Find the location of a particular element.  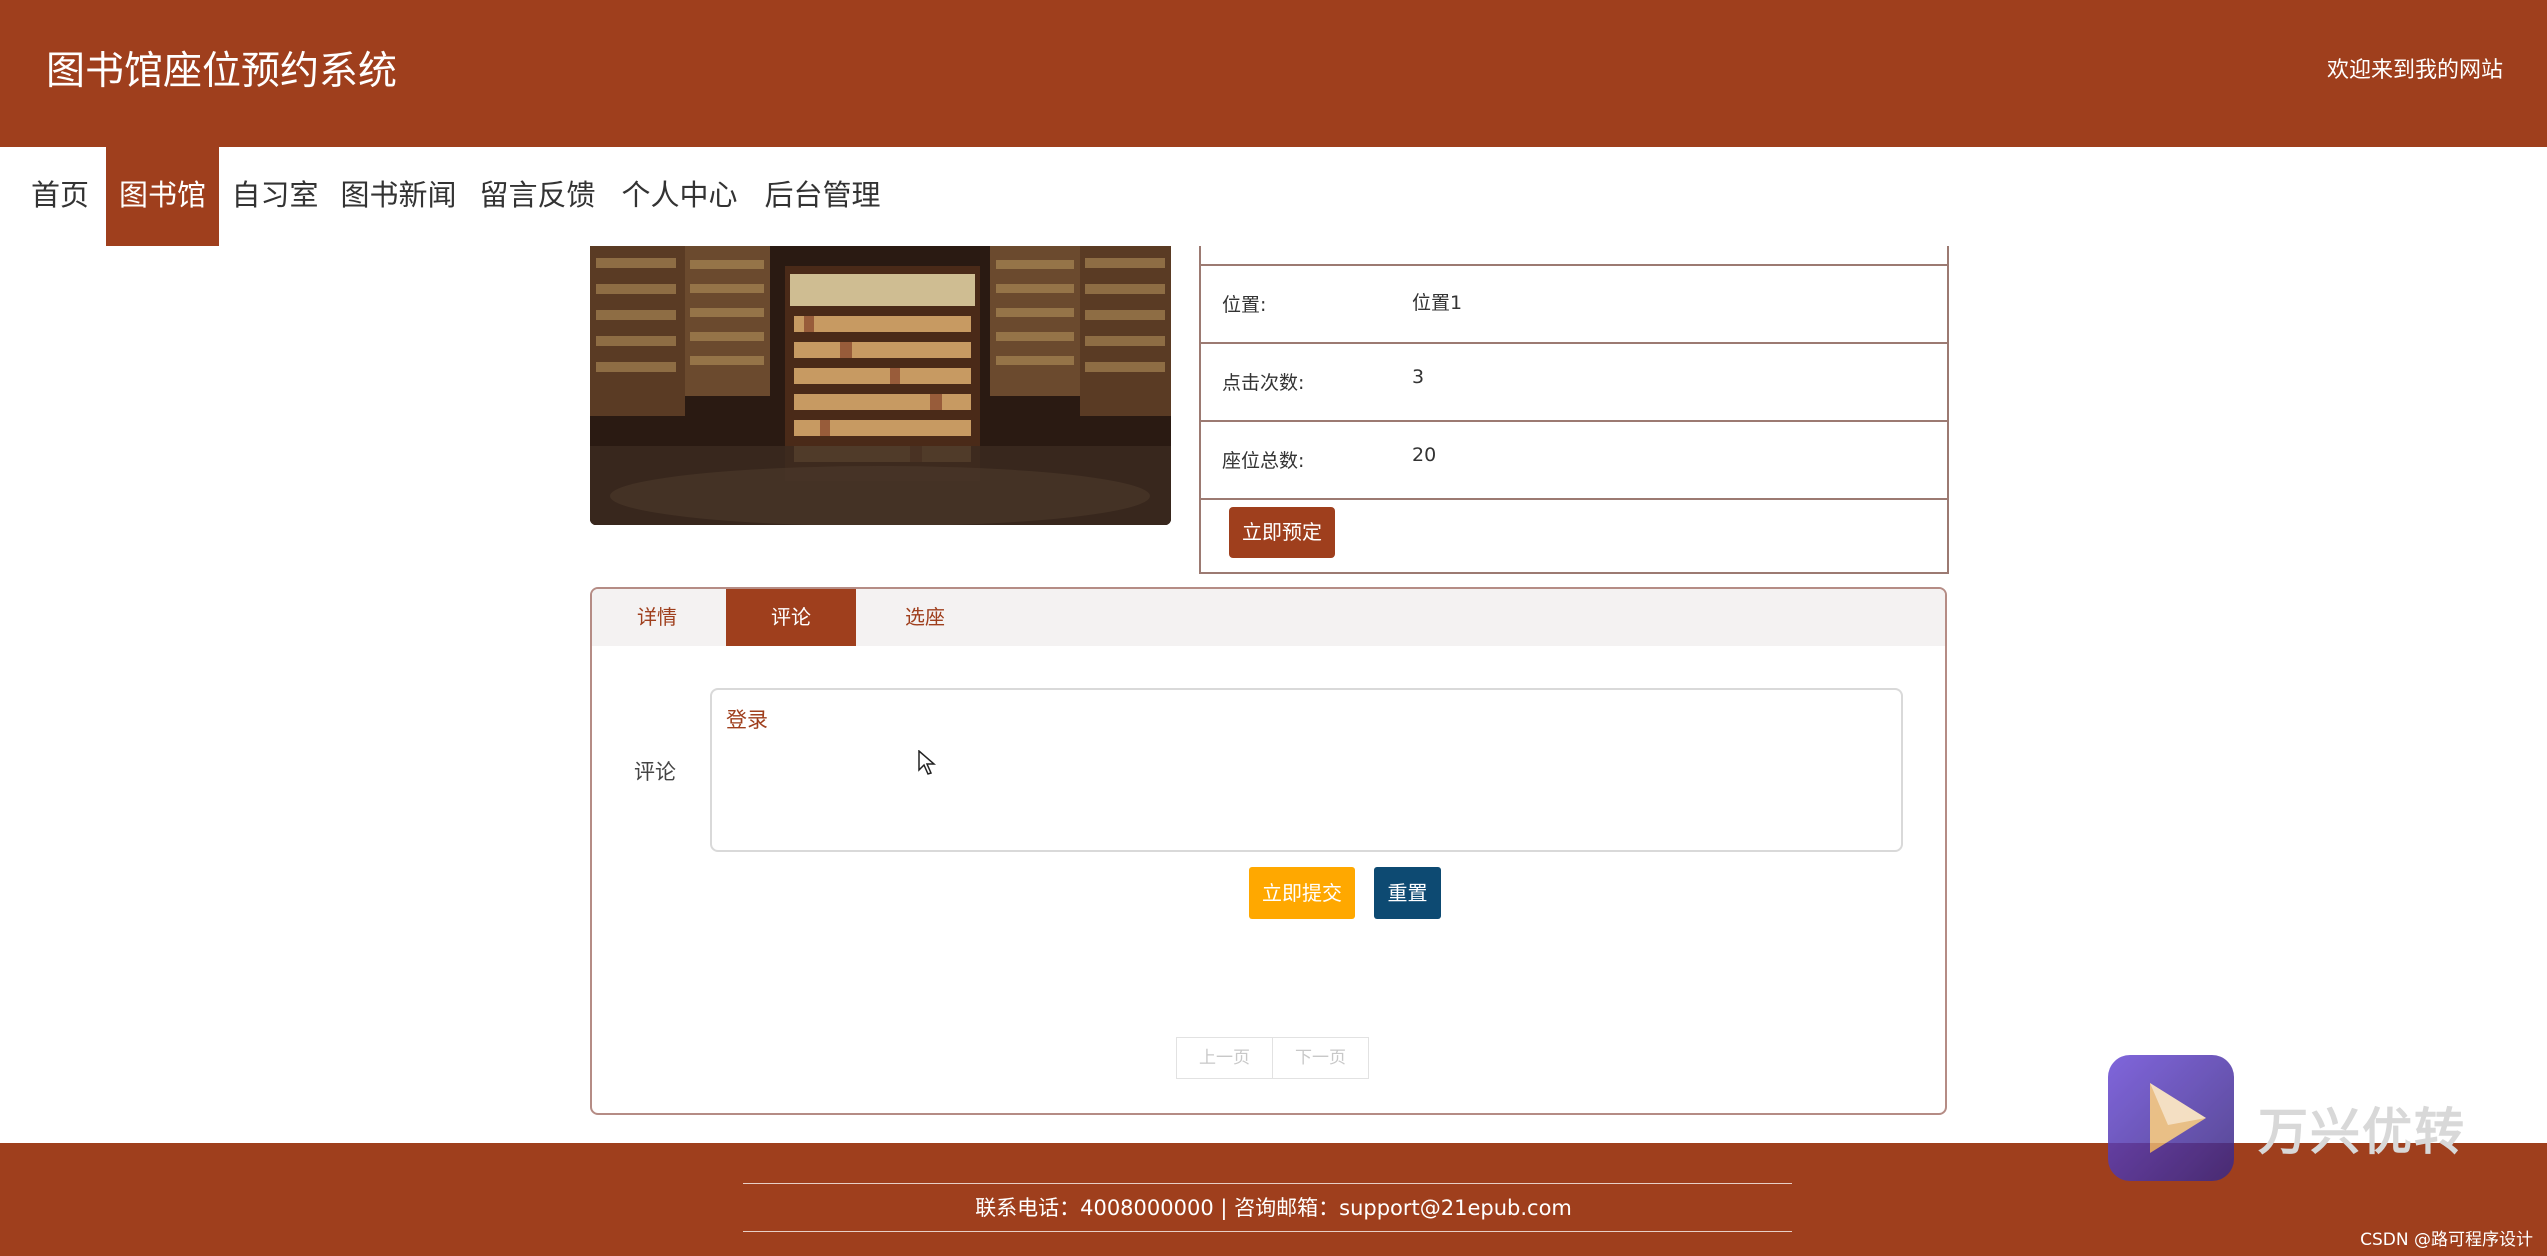

mouse-cursor-icon is located at coordinates (927, 762).